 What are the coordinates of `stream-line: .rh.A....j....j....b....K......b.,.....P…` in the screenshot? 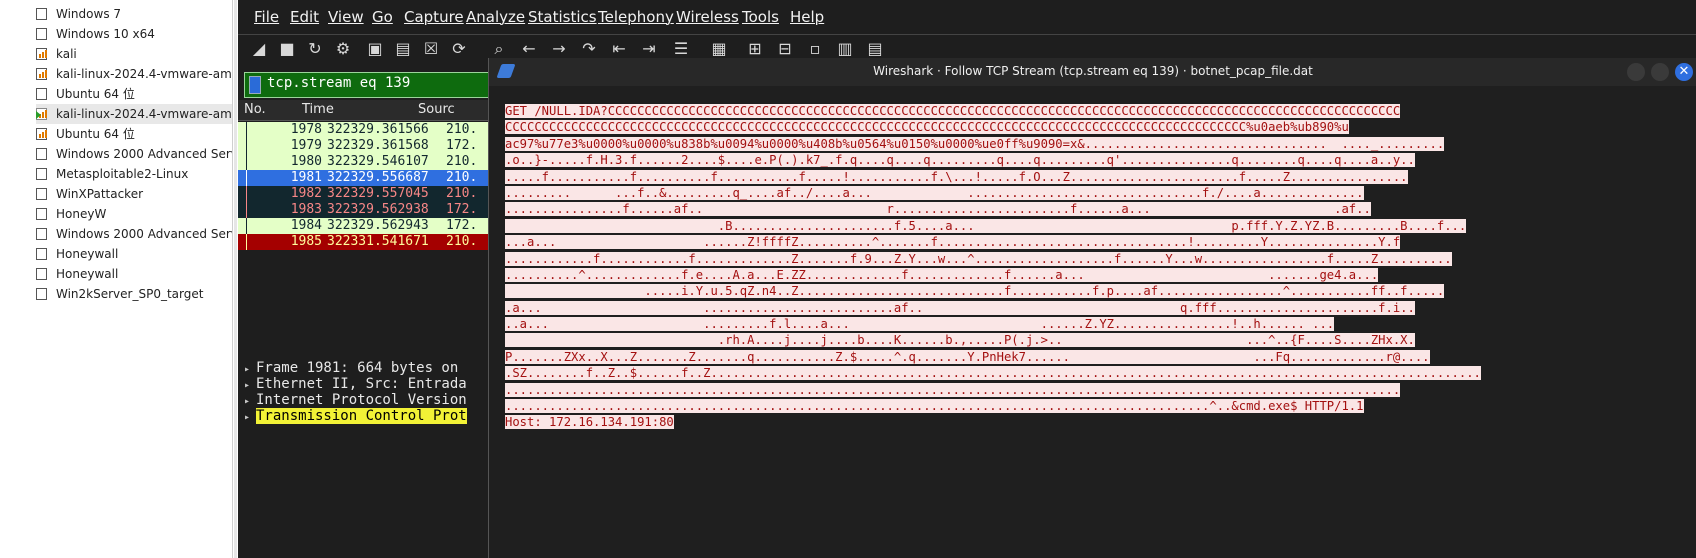 It's located at (1095, 340).